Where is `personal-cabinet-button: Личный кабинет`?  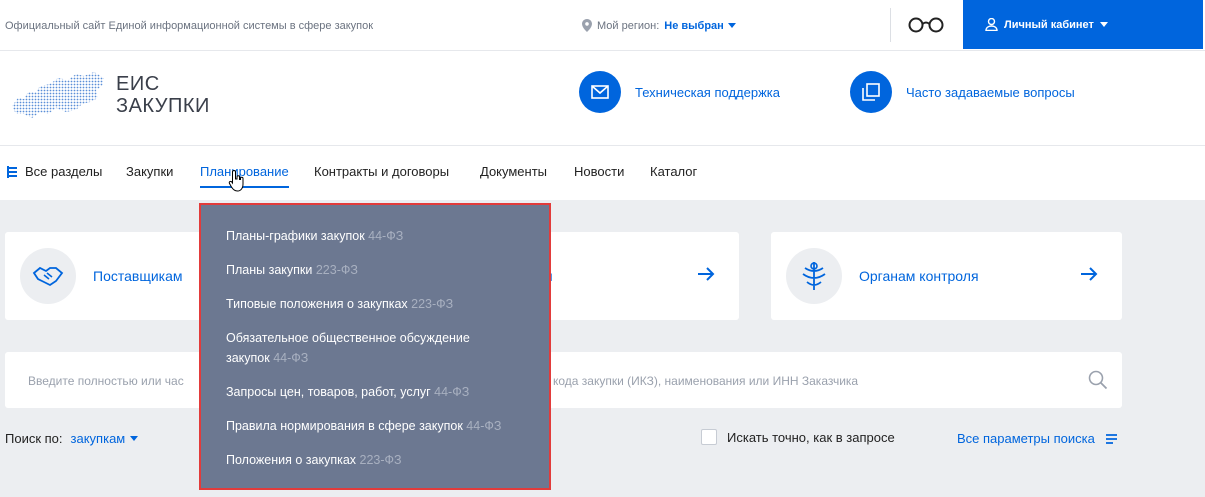 personal-cabinet-button: Личный кабинет is located at coordinates (1083, 24).